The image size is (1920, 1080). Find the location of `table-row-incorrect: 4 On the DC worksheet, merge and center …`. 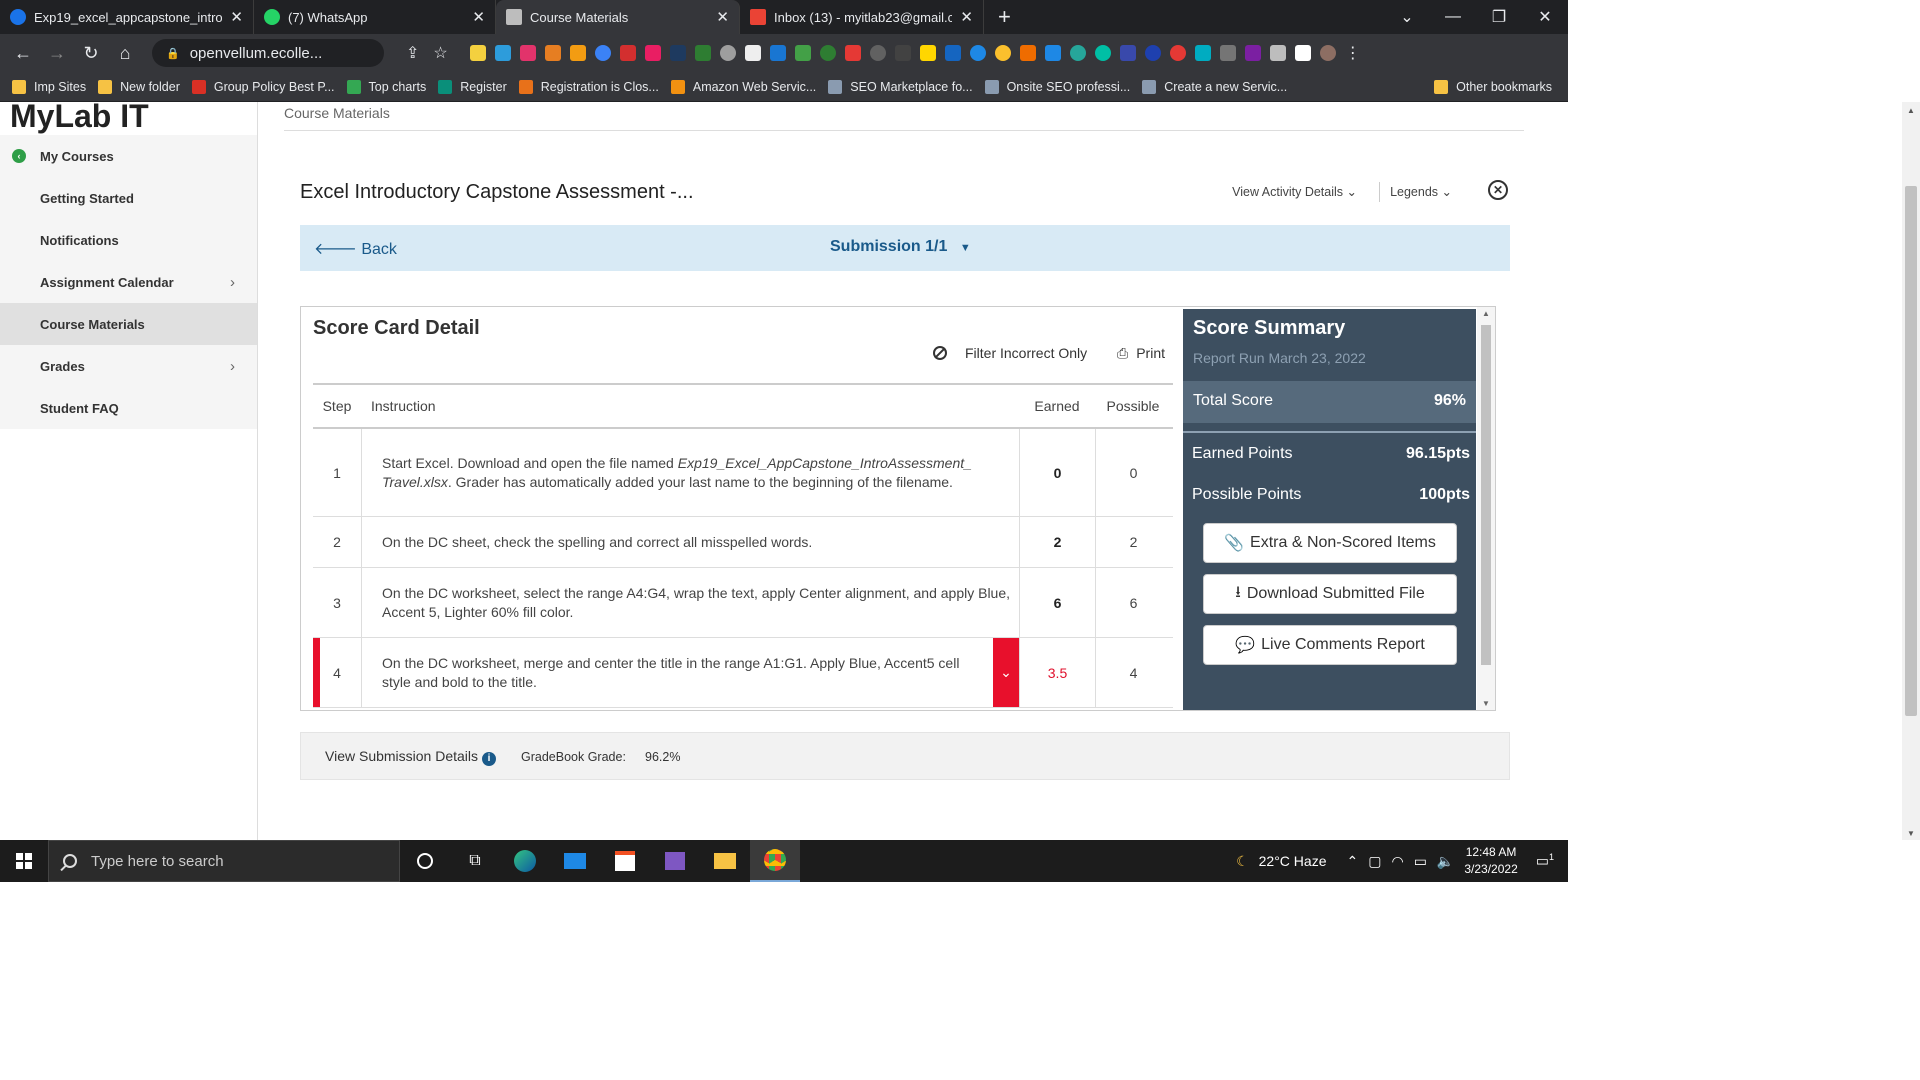

table-row-incorrect: 4 On the DC worksheet, merge and center … is located at coordinates (743, 673).